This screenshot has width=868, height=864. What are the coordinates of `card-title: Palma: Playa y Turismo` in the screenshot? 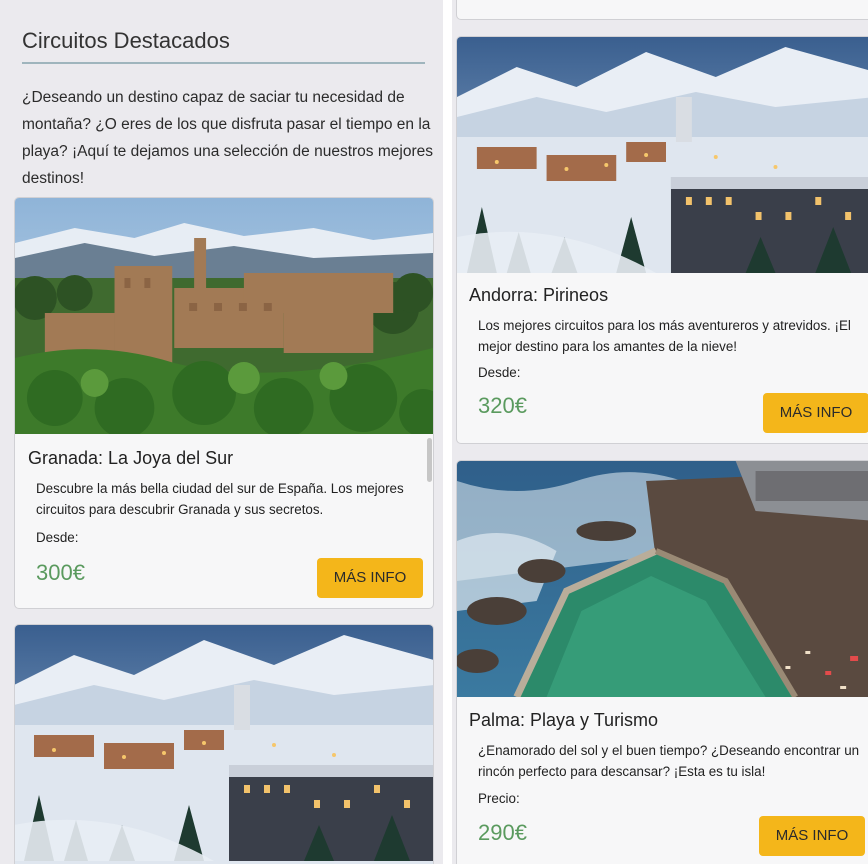 It's located at (564, 720).